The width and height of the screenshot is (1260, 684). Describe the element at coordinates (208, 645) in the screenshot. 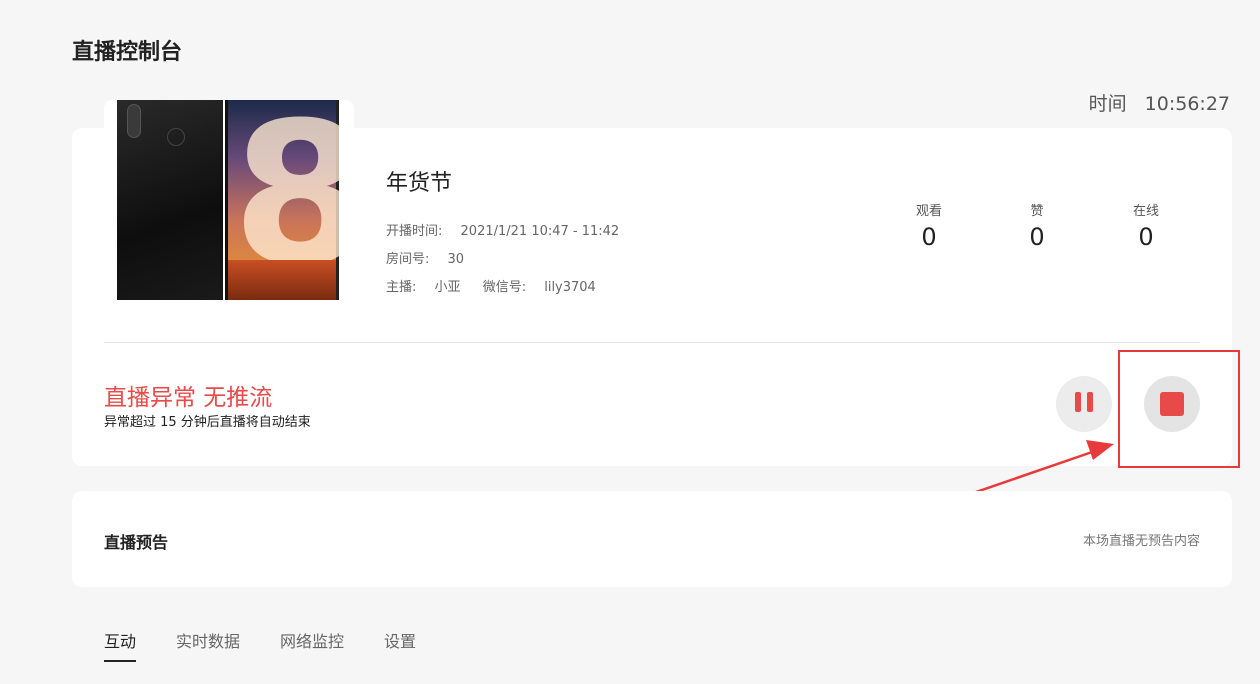

I see `tab-realtime-data: 实时数据` at that location.